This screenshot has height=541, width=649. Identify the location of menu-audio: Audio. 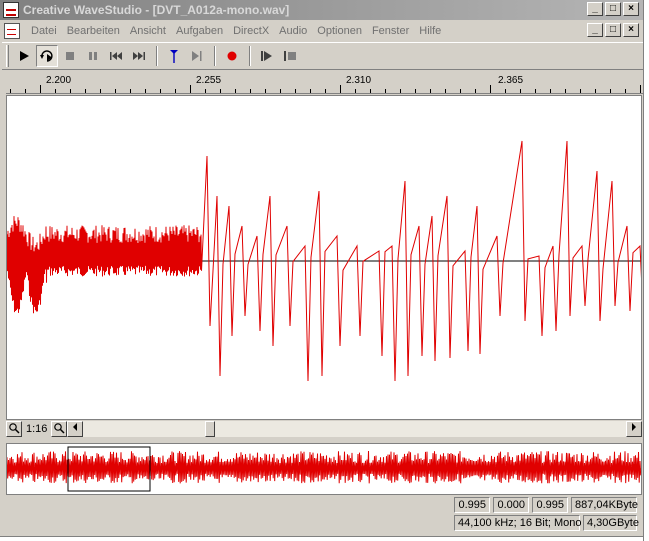
(293, 31).